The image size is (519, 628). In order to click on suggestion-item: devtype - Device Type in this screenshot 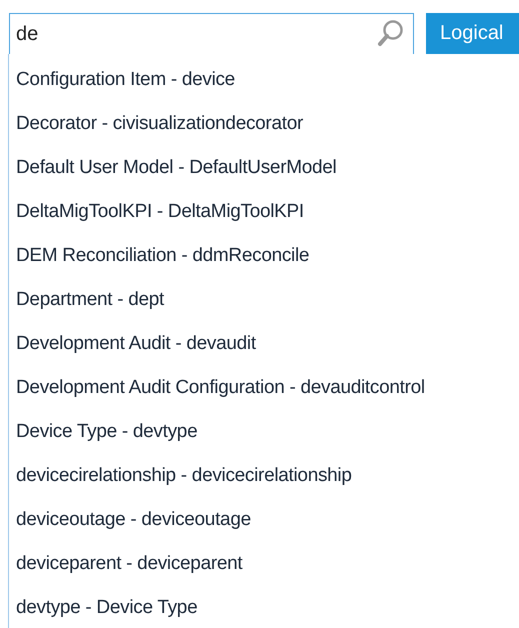, I will do `click(264, 607)`.